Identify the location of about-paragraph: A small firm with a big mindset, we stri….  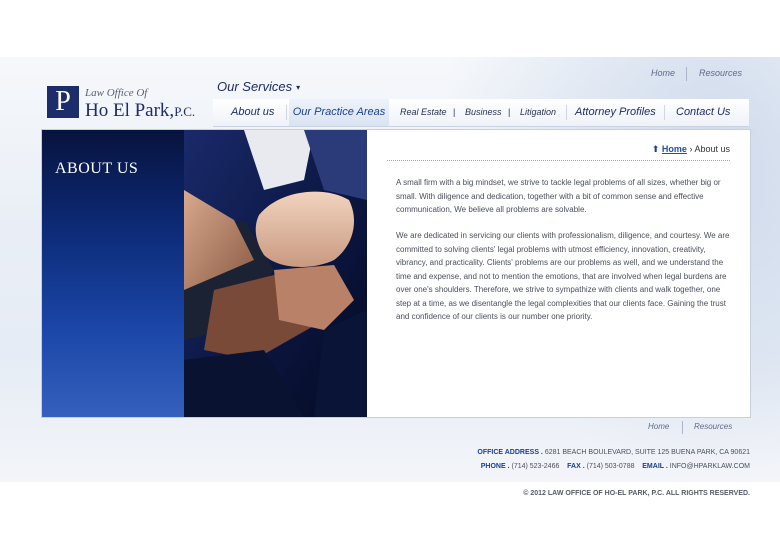
(558, 196).